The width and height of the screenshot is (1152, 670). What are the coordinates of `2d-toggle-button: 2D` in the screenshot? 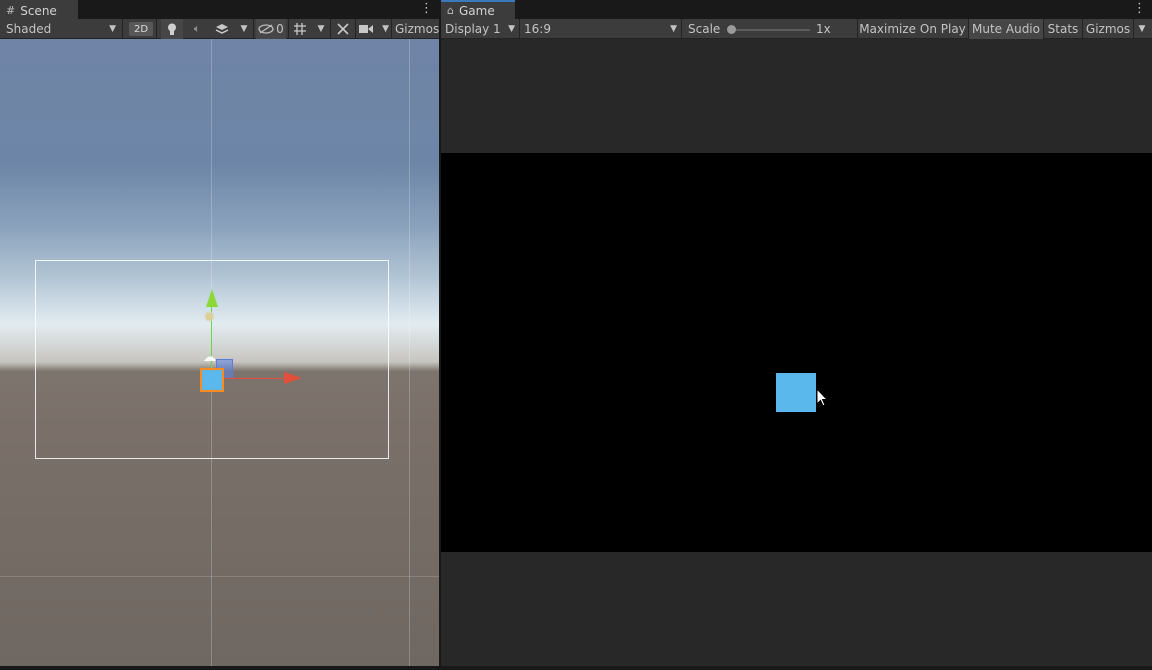 It's located at (141, 29).